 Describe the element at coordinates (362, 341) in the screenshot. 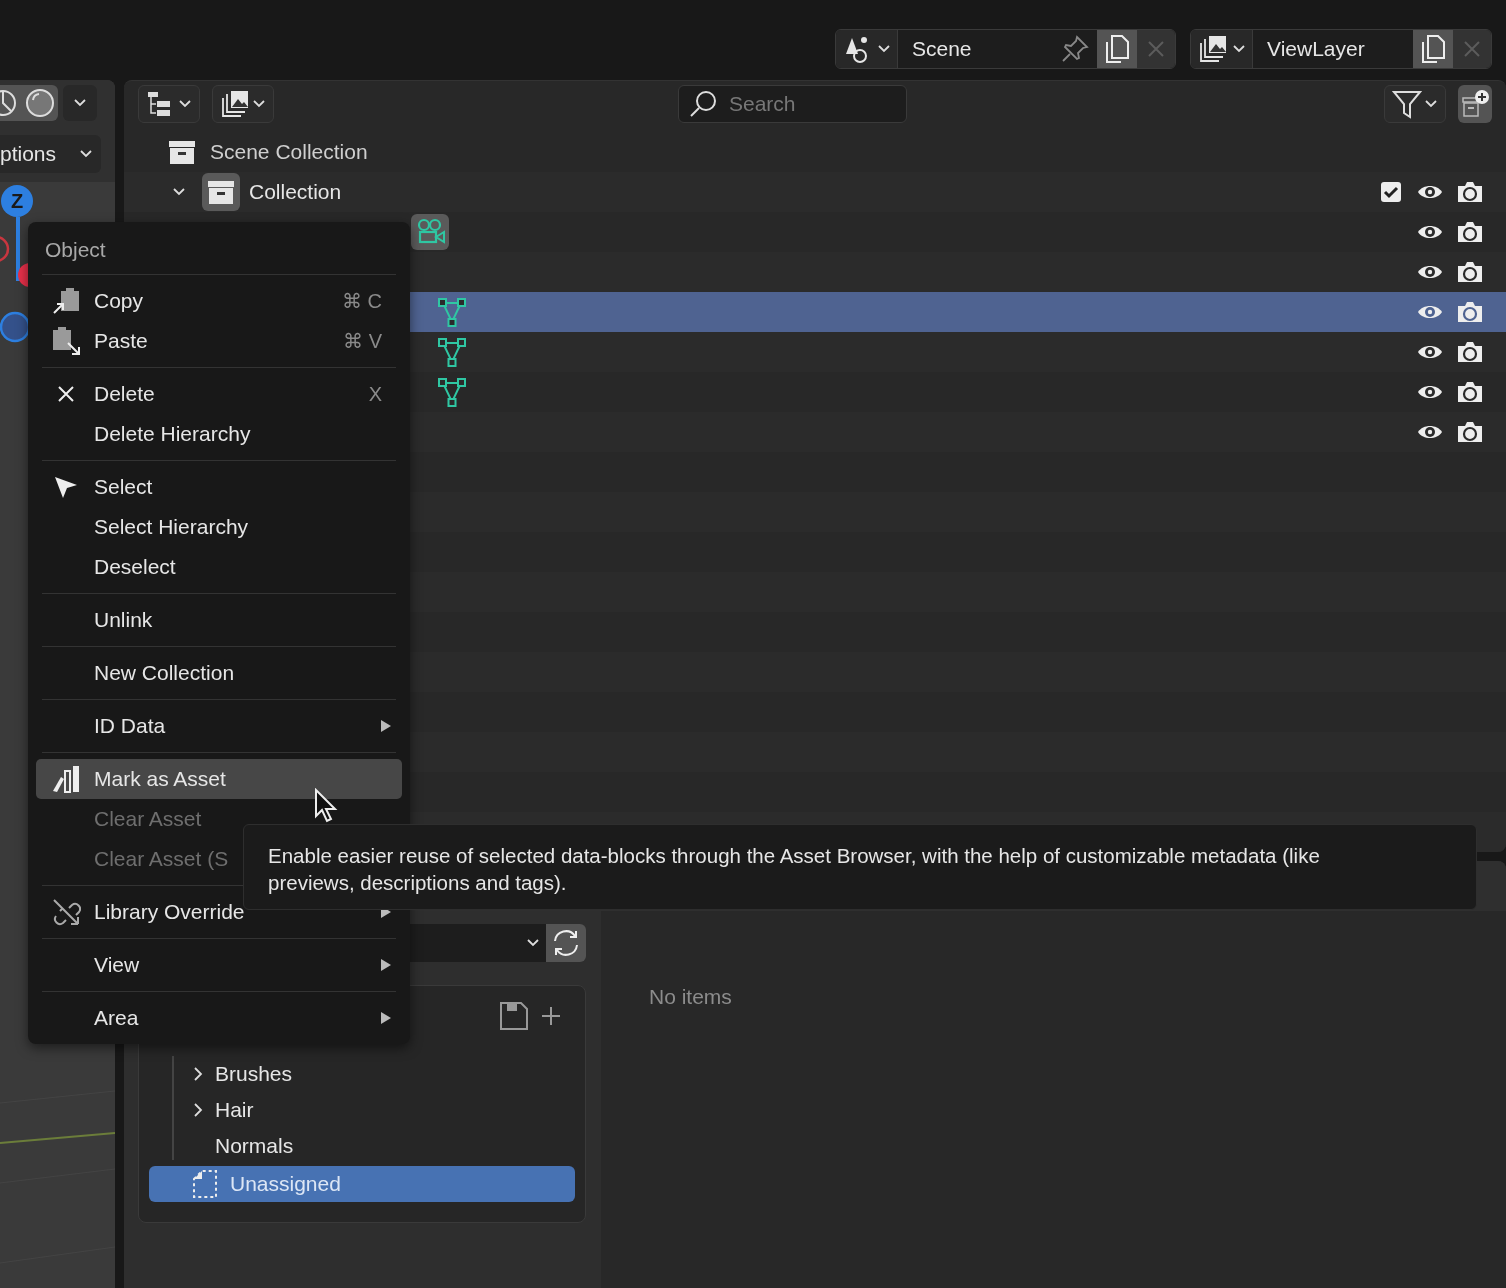

I see `shortcut-label: ⌘ V` at that location.